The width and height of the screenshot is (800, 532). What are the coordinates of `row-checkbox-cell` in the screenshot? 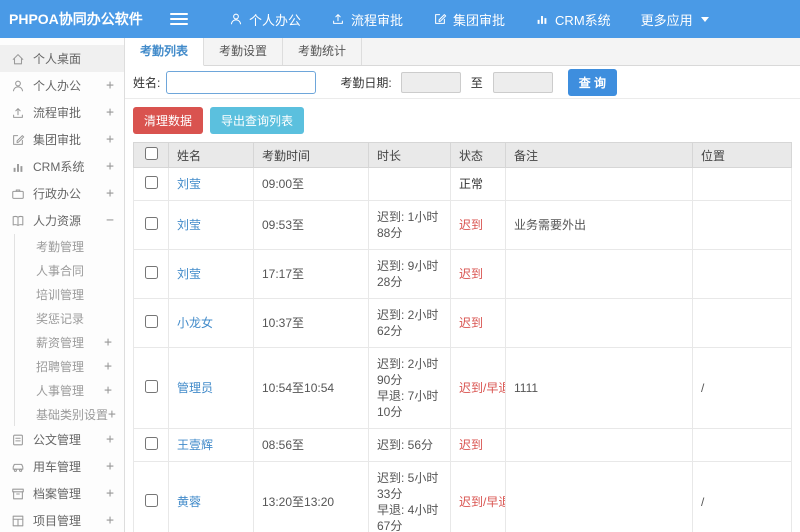 It's located at (151, 445).